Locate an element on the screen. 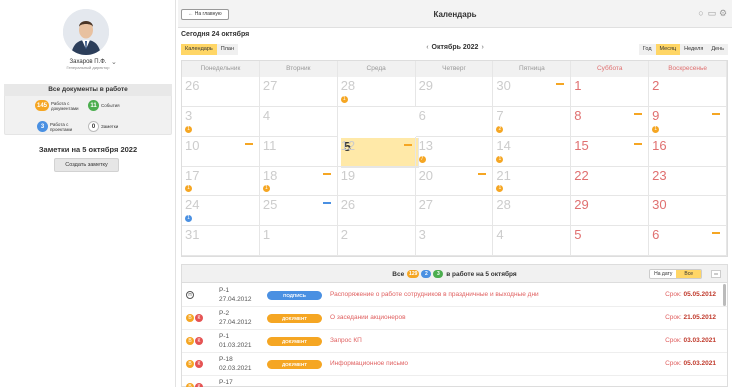  calendar-day-cell: 25 is located at coordinates (298, 211).